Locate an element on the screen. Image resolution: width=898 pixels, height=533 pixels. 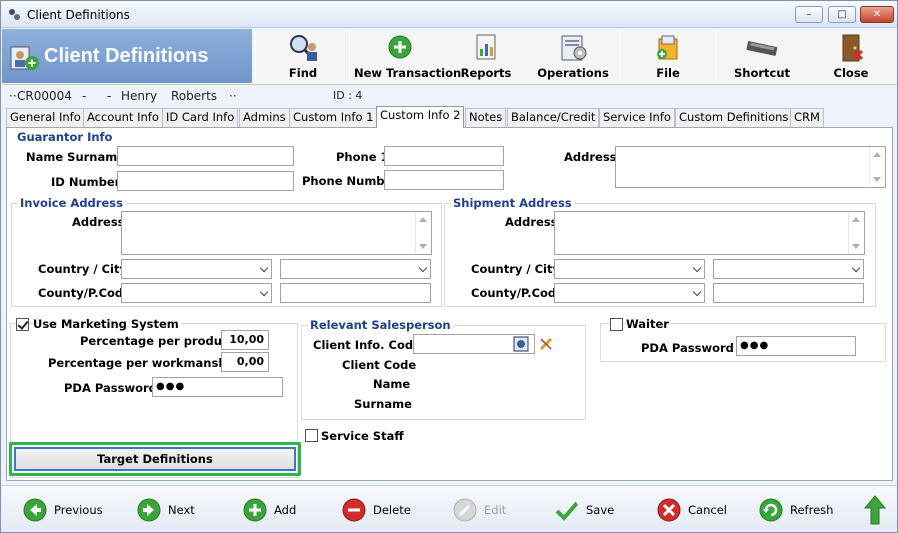
invoice-postcode-input is located at coordinates (355, 293).